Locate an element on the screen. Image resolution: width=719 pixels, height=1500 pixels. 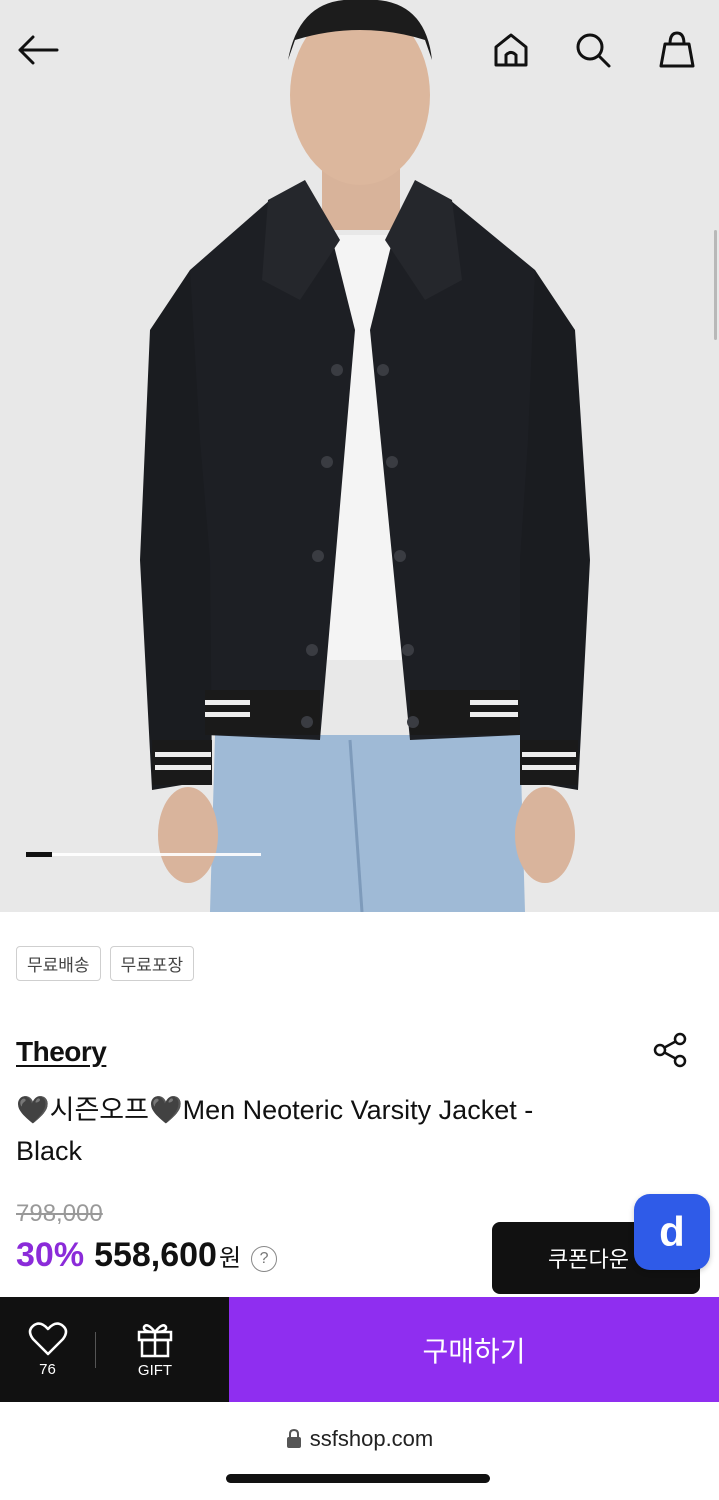
search-button is located at coordinates (593, 50).